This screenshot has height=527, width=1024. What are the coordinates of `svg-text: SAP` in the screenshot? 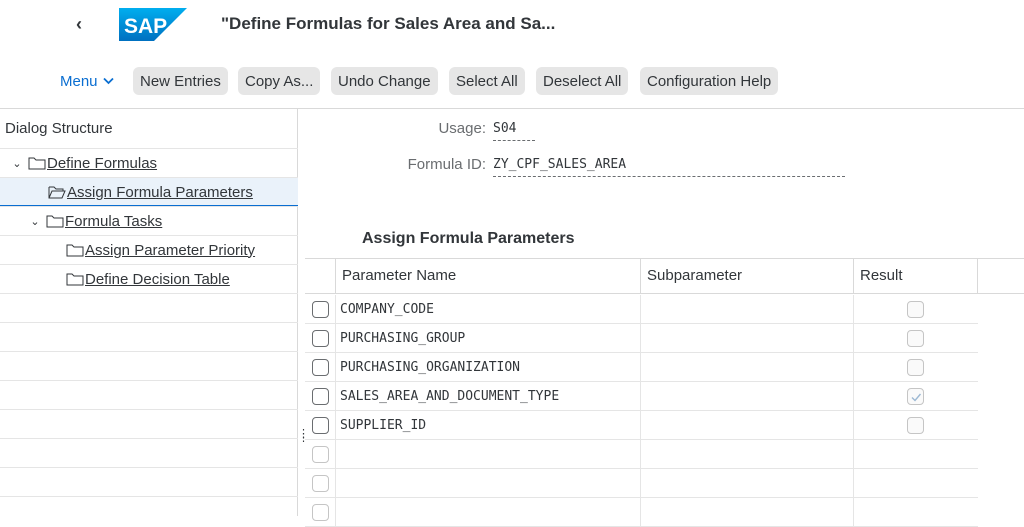 It's located at (145, 26).